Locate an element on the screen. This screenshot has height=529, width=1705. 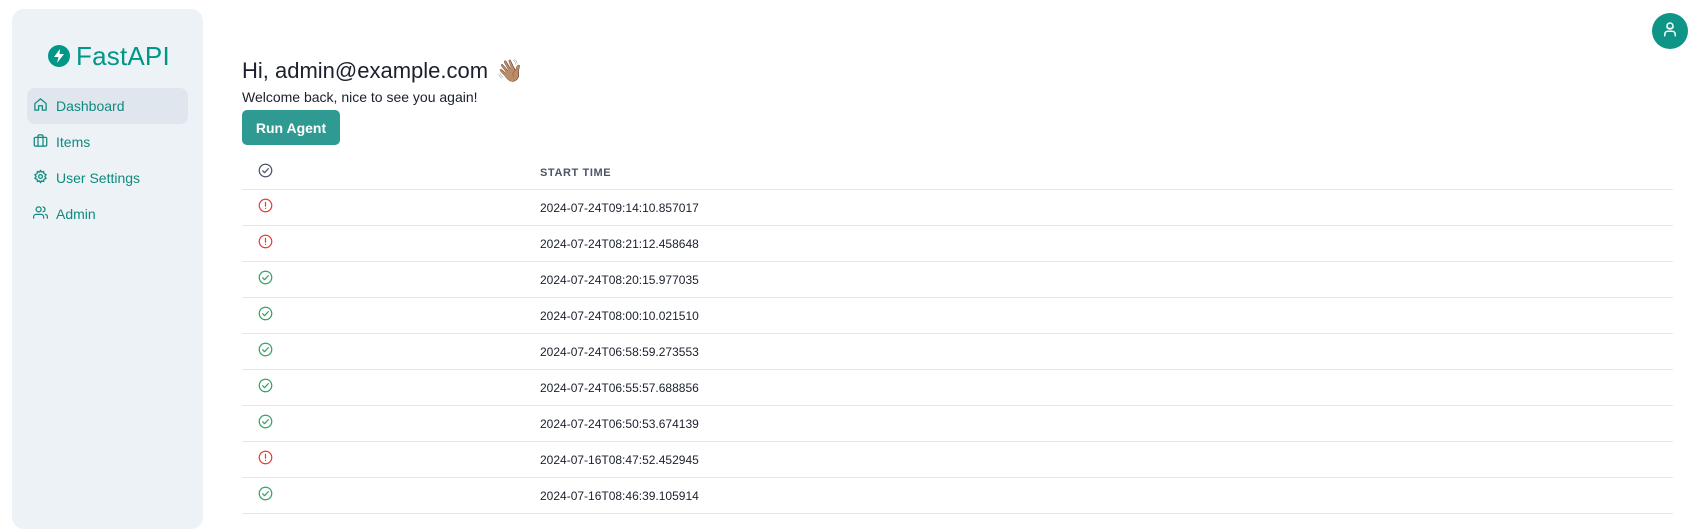
table-row: 2024-07-24T08:00:10.021510 is located at coordinates (957, 316).